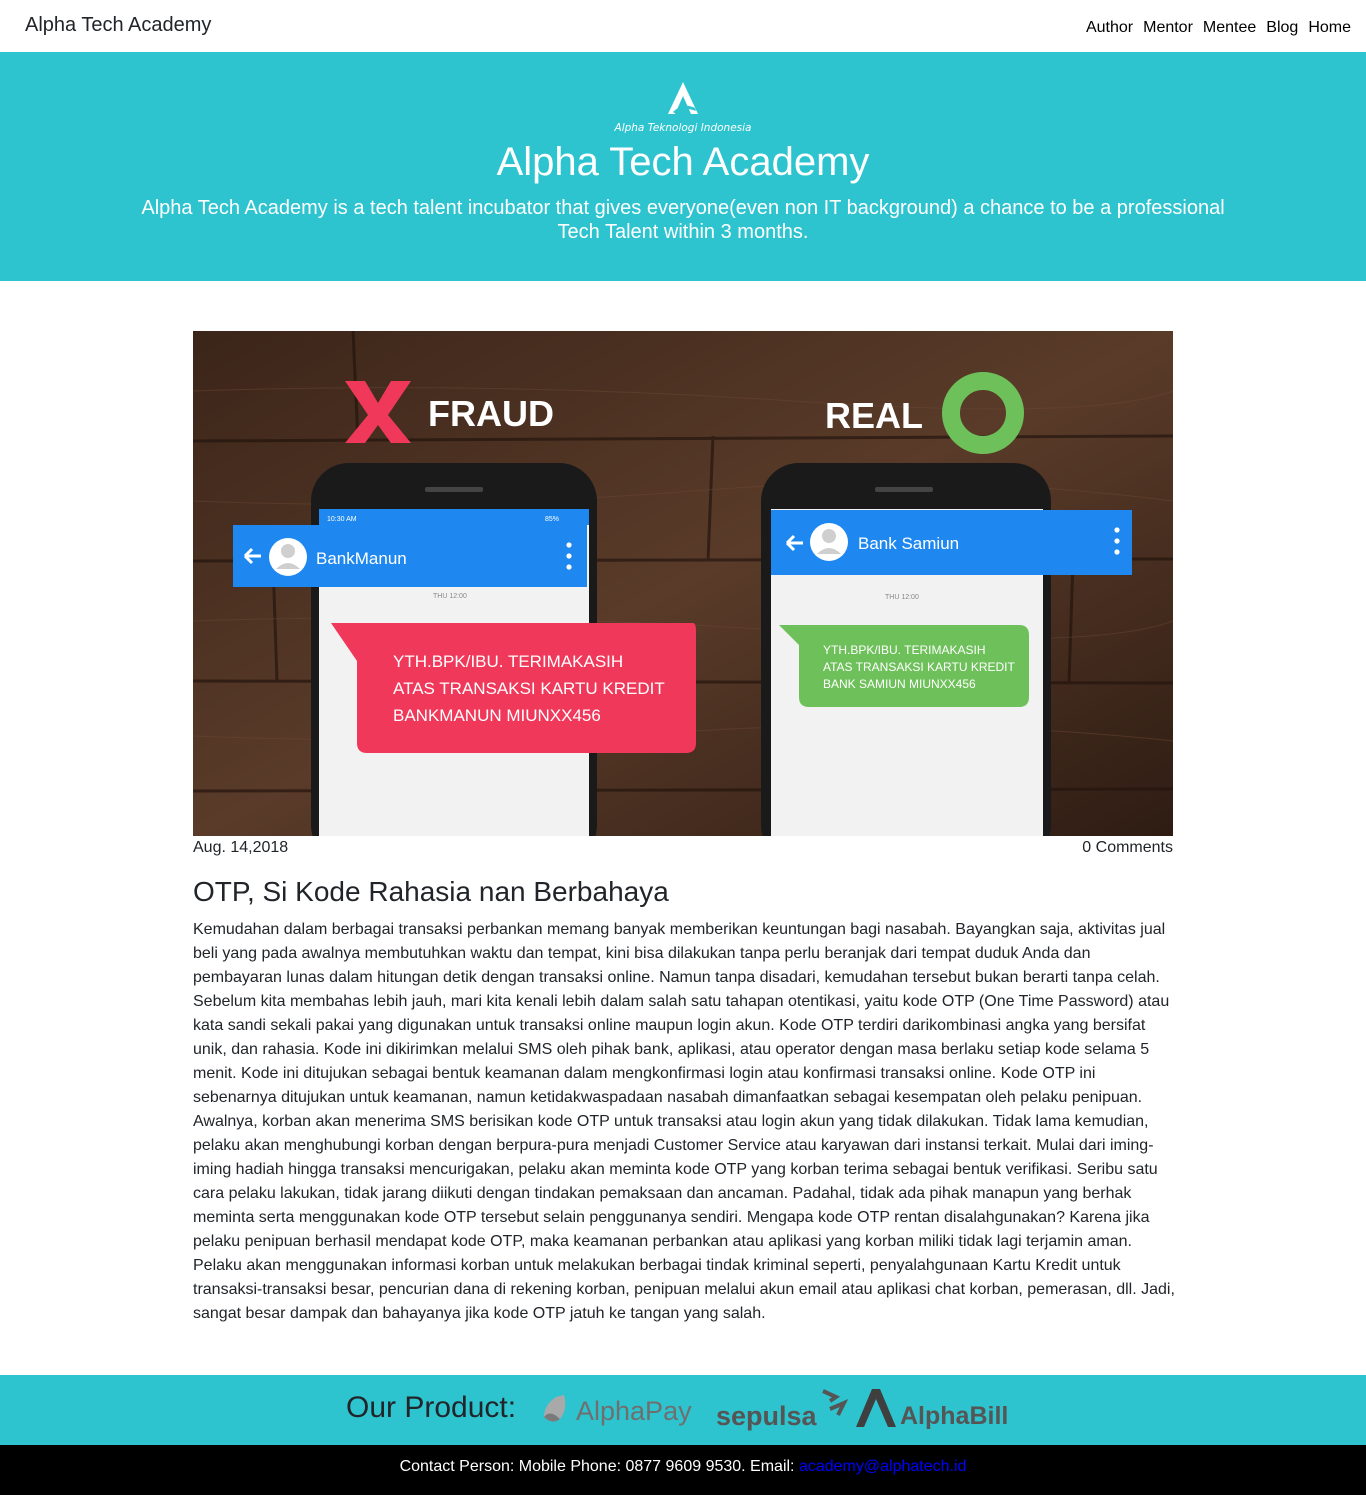  I want to click on fraud-label: FRAUD, so click(491, 413).